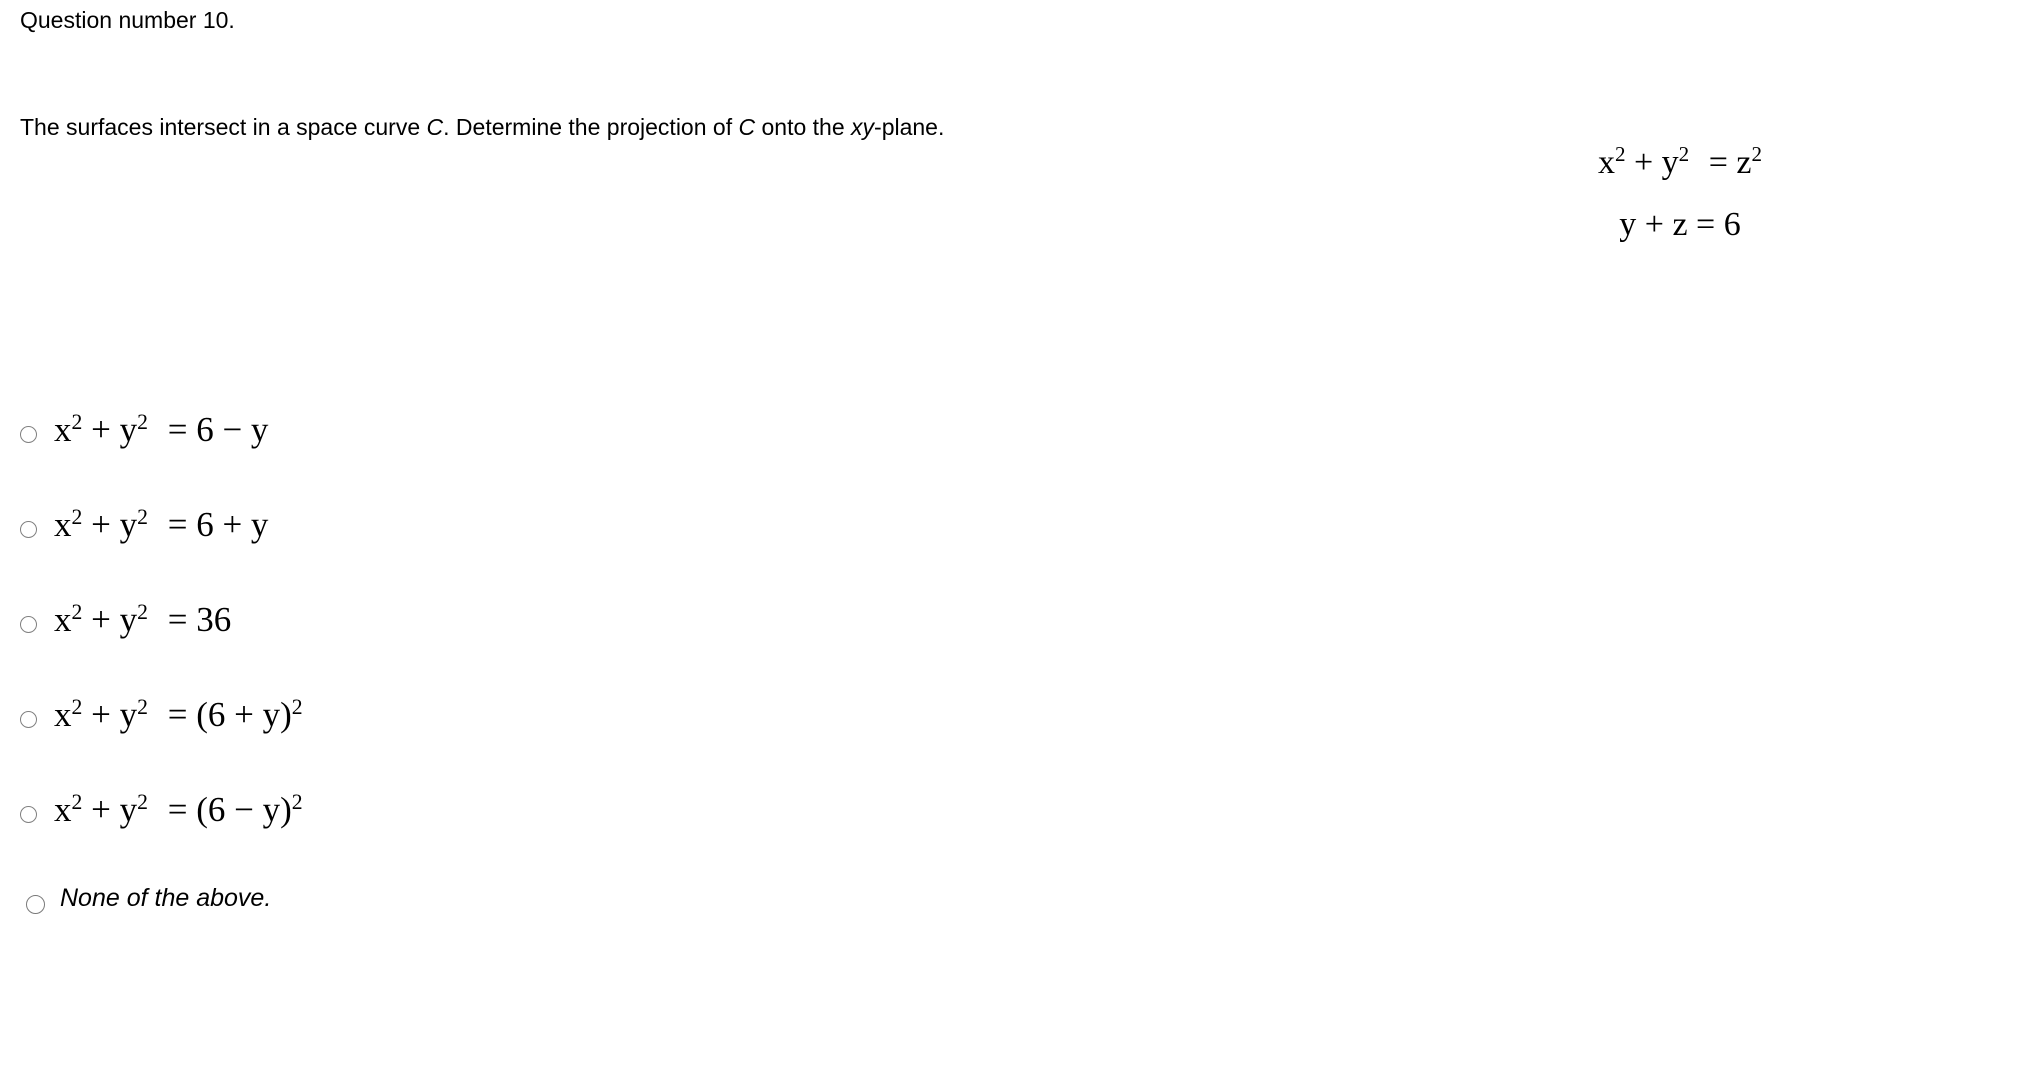 This screenshot has height=1082, width=2018. Describe the element at coordinates (63, 619) in the screenshot. I see `opt-c-base-x: x` at that location.